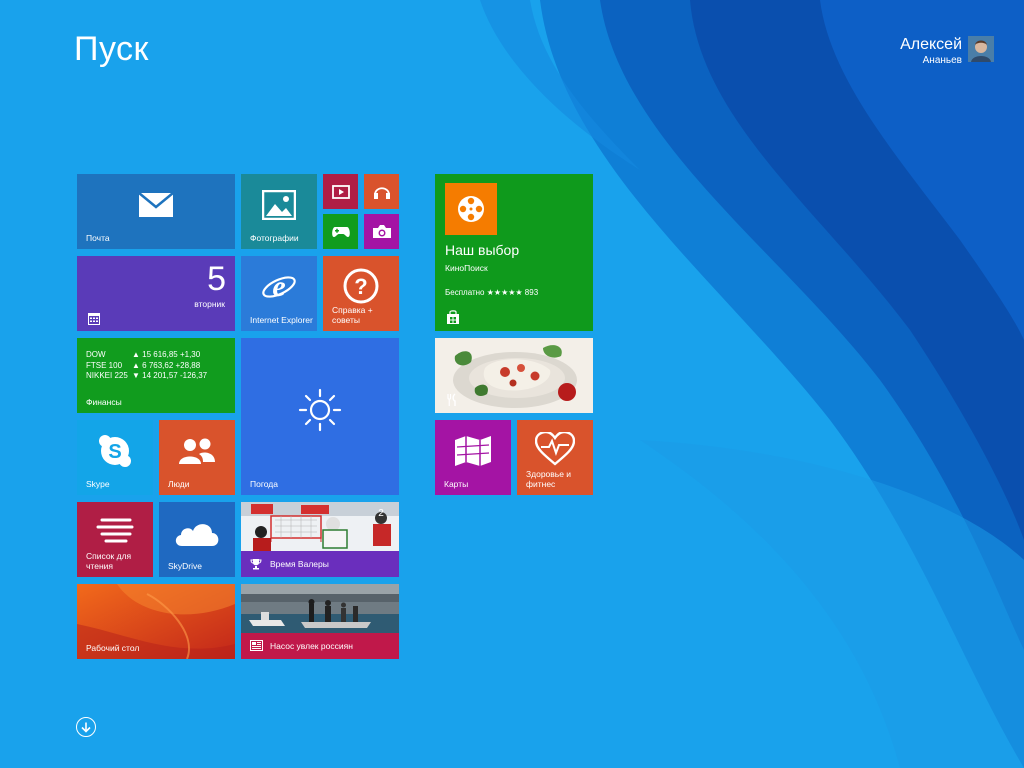 This screenshot has height=768, width=1024. What do you see at coordinates (264, 484) in the screenshot?
I see `tile-label: Погода` at bounding box center [264, 484].